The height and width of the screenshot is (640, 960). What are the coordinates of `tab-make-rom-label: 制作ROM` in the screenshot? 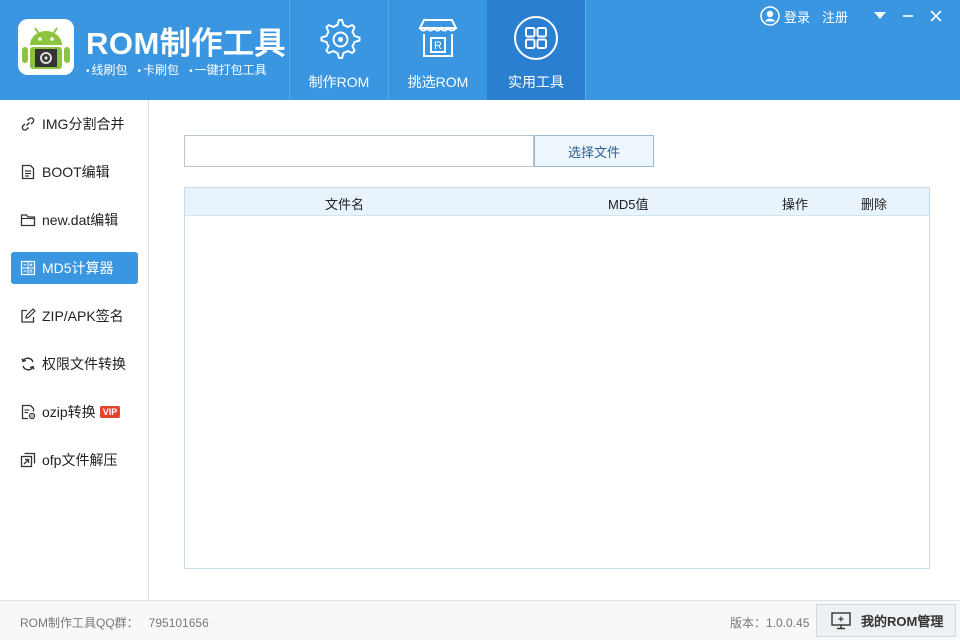 It's located at (339, 82).